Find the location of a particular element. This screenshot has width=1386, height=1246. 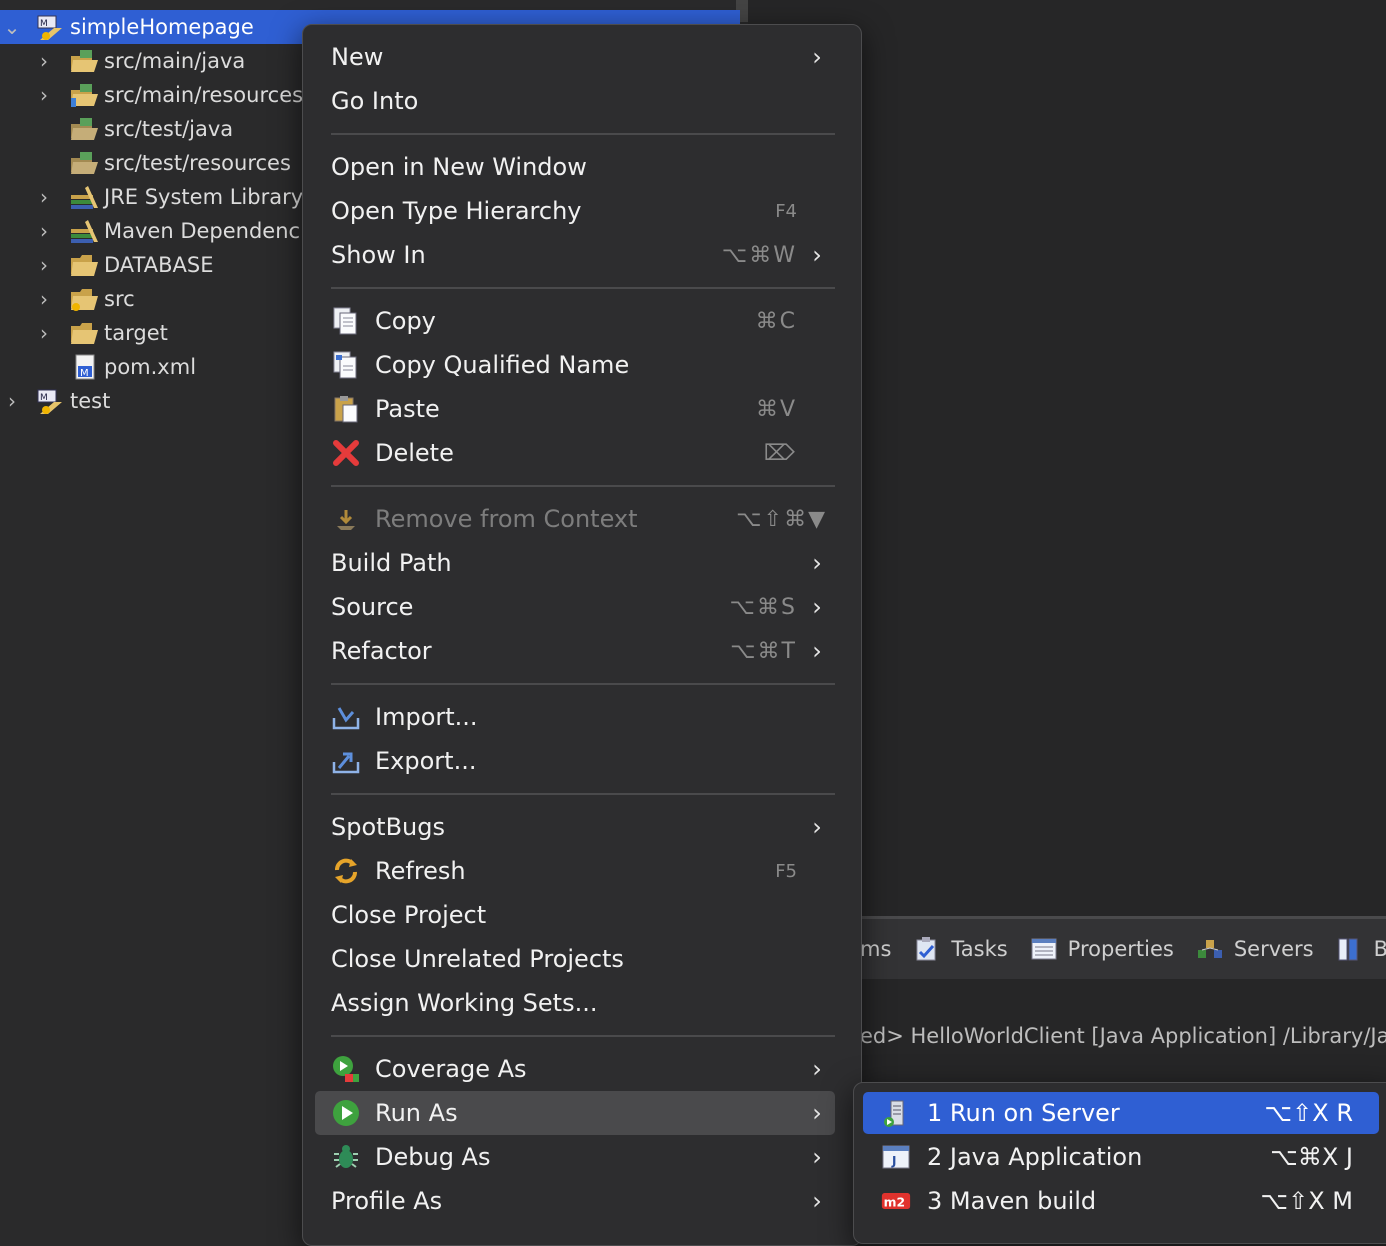

menu-item-profile-as: Profile As › is located at coordinates (575, 1201).